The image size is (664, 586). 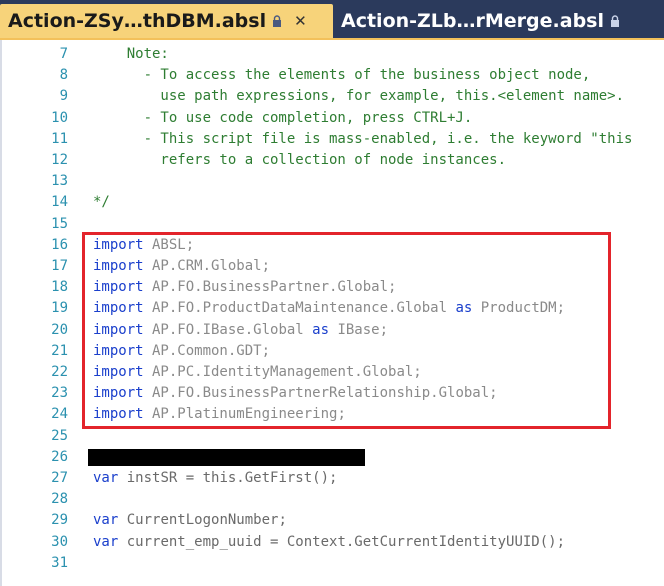 What do you see at coordinates (333, 245) in the screenshot?
I see `code-line: 16 import ABSL;` at bounding box center [333, 245].